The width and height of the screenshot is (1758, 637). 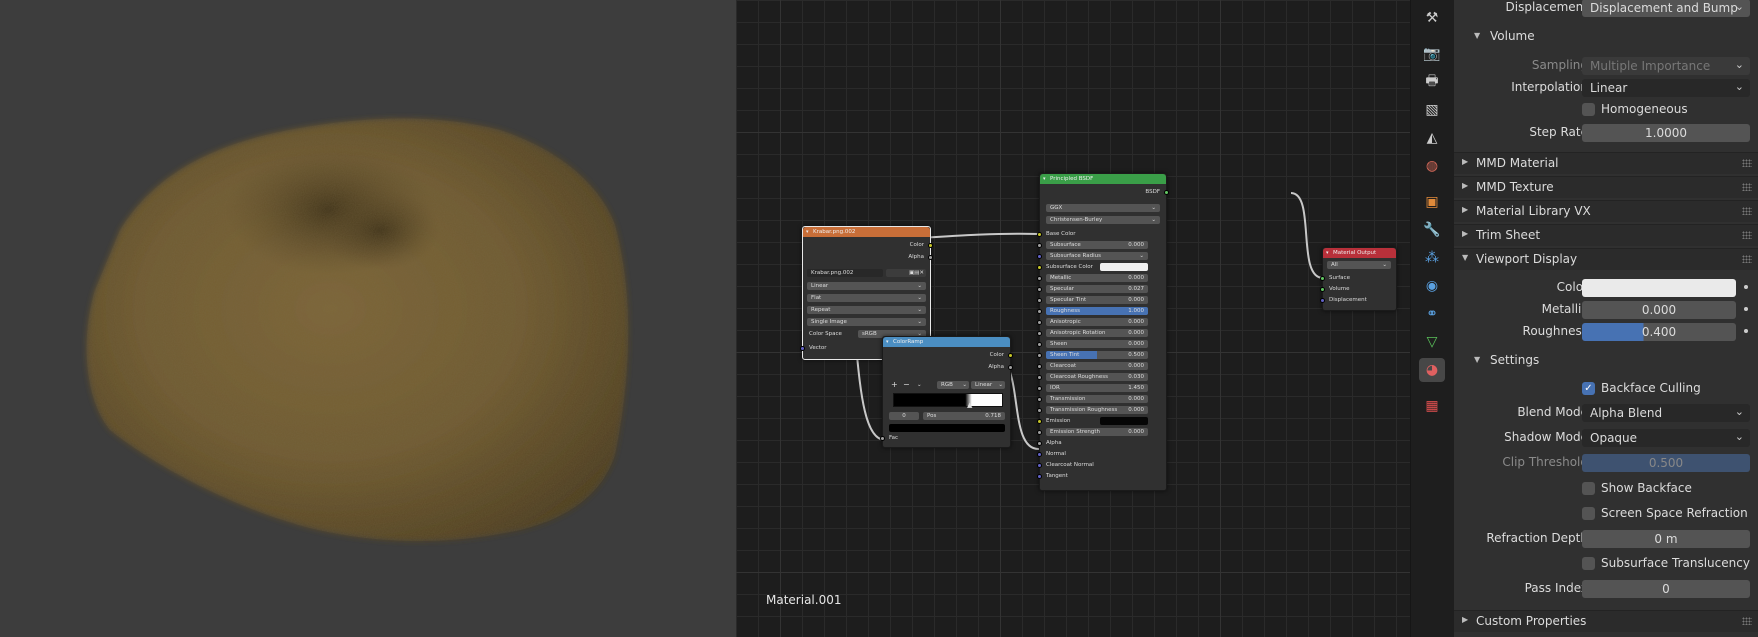 What do you see at coordinates (1606, 259) in the screenshot?
I see `panel-viewport-display: ▼ Viewport Display` at bounding box center [1606, 259].